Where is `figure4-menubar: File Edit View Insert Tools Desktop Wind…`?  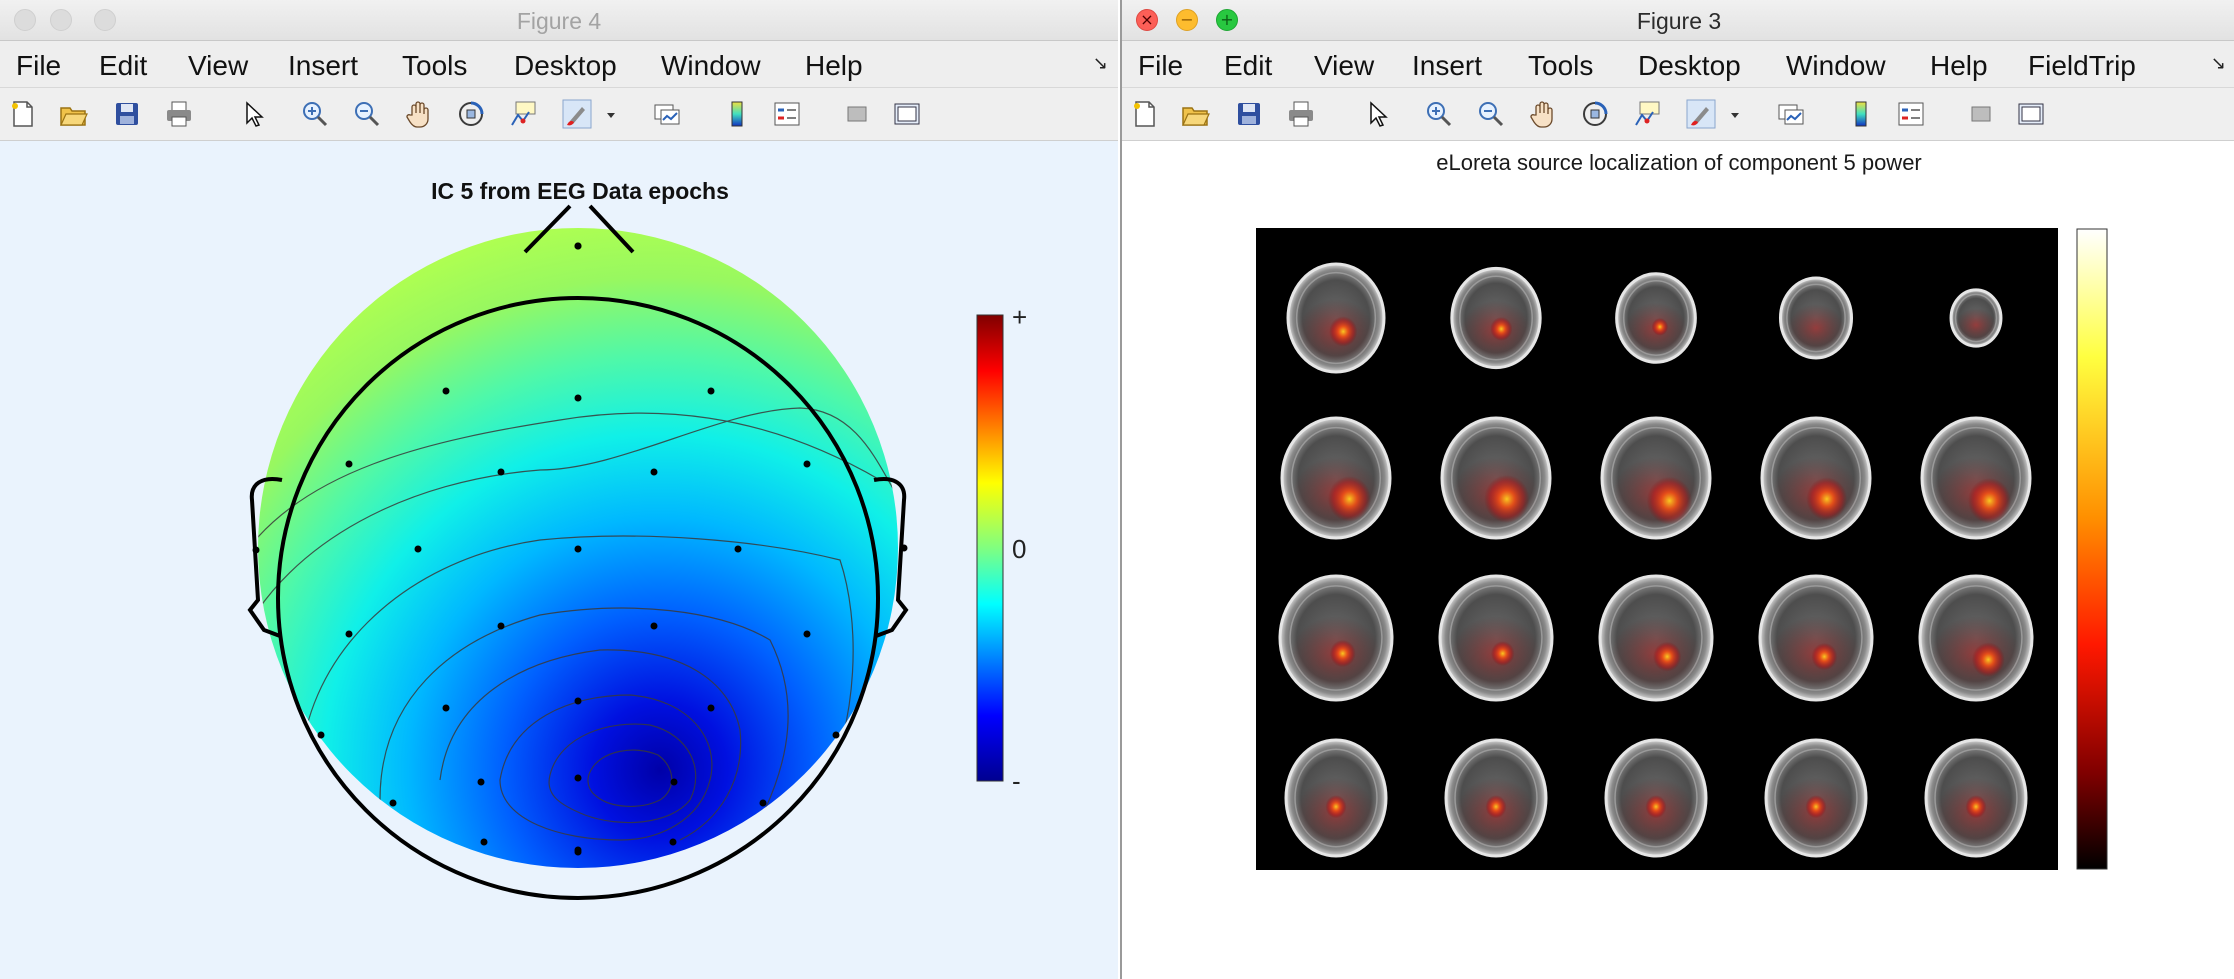 figure4-menubar: File Edit View Insert Tools Desktop Wind… is located at coordinates (559, 64).